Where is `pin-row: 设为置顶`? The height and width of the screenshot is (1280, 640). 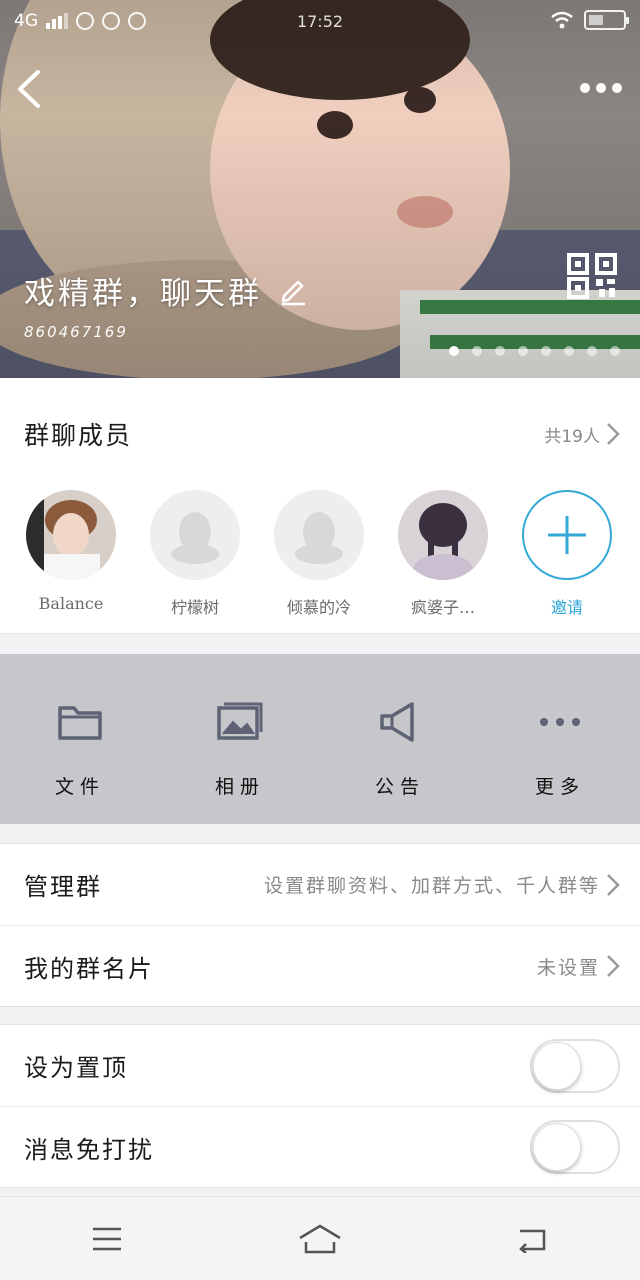
pin-row: 设为置顶 is located at coordinates (320, 1065).